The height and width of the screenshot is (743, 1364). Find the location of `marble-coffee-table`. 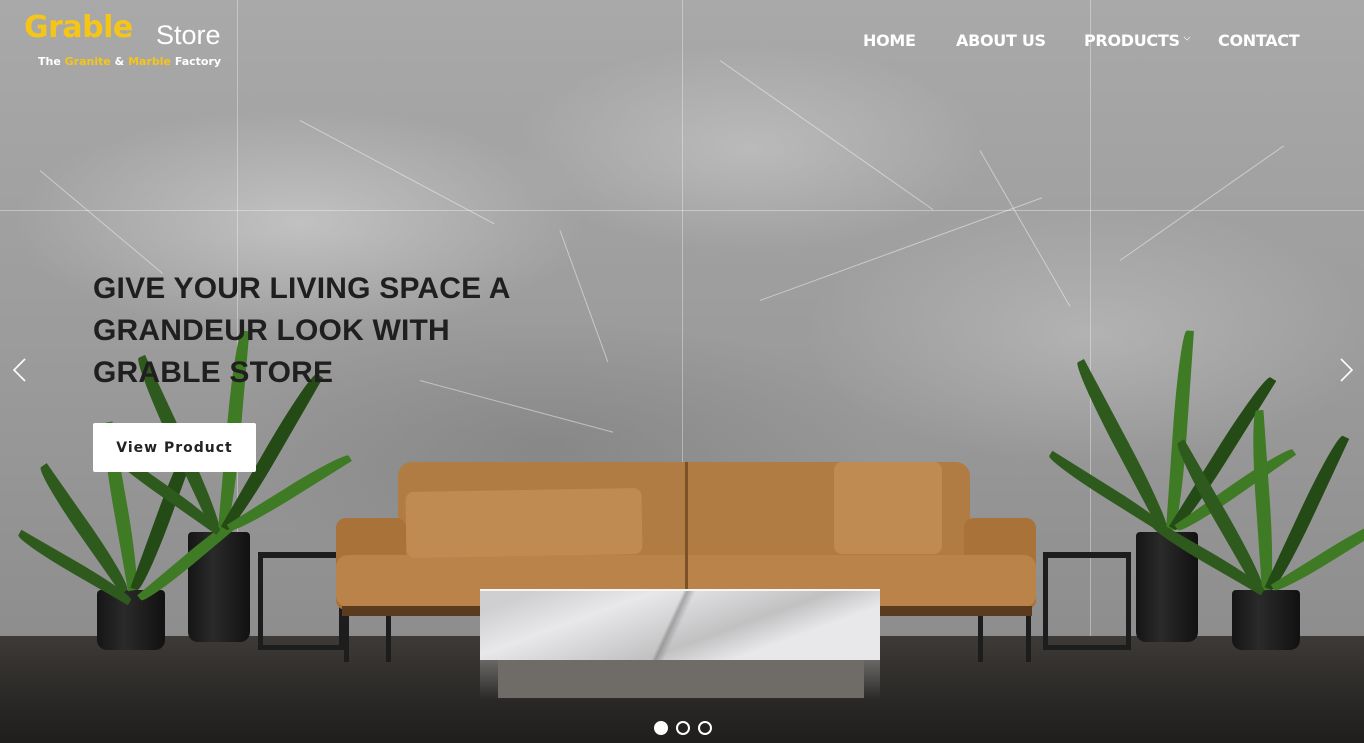

marble-coffee-table is located at coordinates (680, 624).